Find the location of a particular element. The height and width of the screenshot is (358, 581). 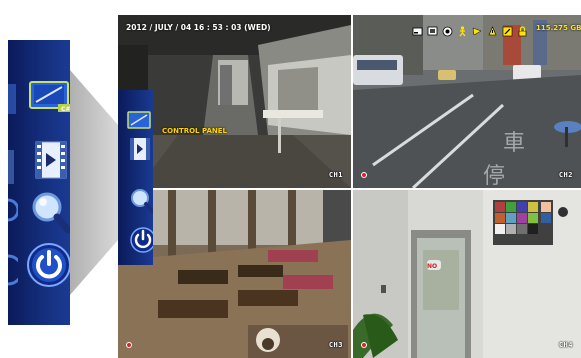

key-lock-icon is located at coordinates (522, 29).